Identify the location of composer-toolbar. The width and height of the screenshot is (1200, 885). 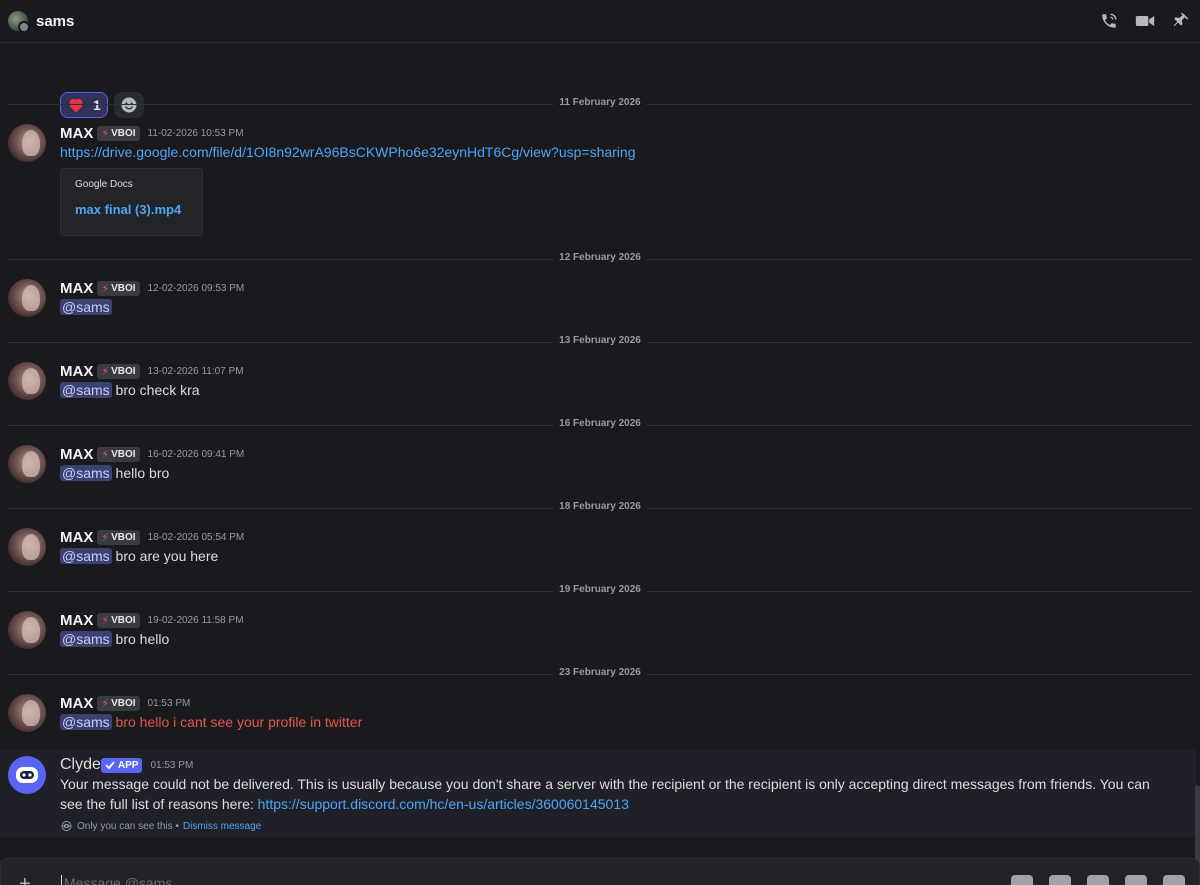
(1098, 880).